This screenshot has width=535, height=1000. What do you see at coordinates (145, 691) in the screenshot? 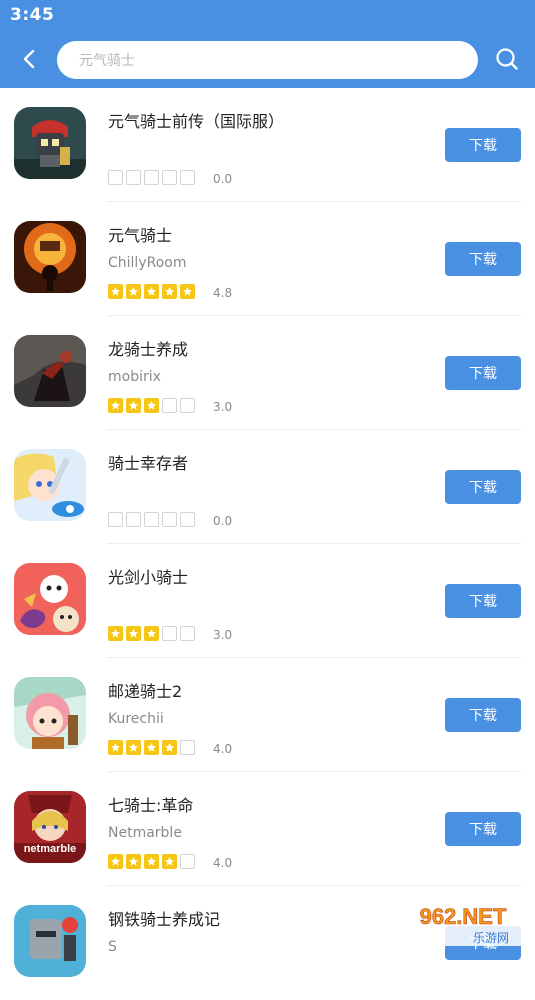
I see `app-name: 邮递骑士2` at bounding box center [145, 691].